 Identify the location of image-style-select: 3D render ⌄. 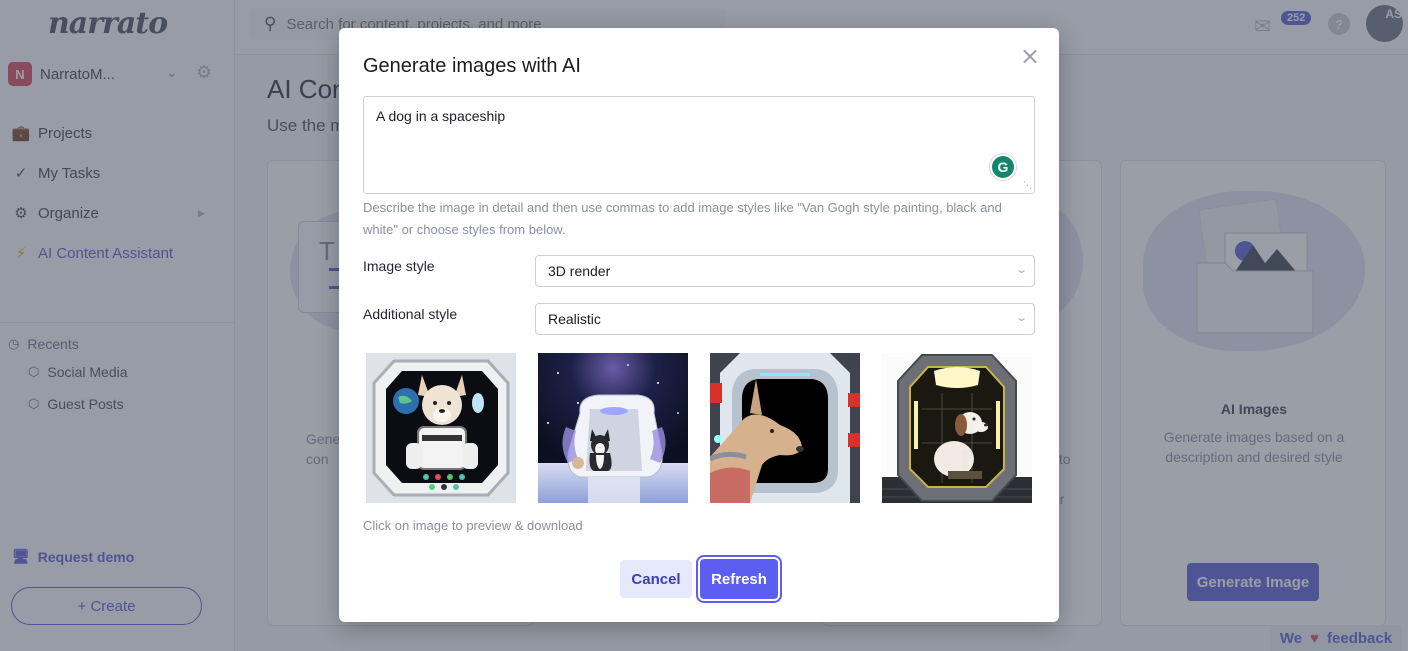
(785, 271).